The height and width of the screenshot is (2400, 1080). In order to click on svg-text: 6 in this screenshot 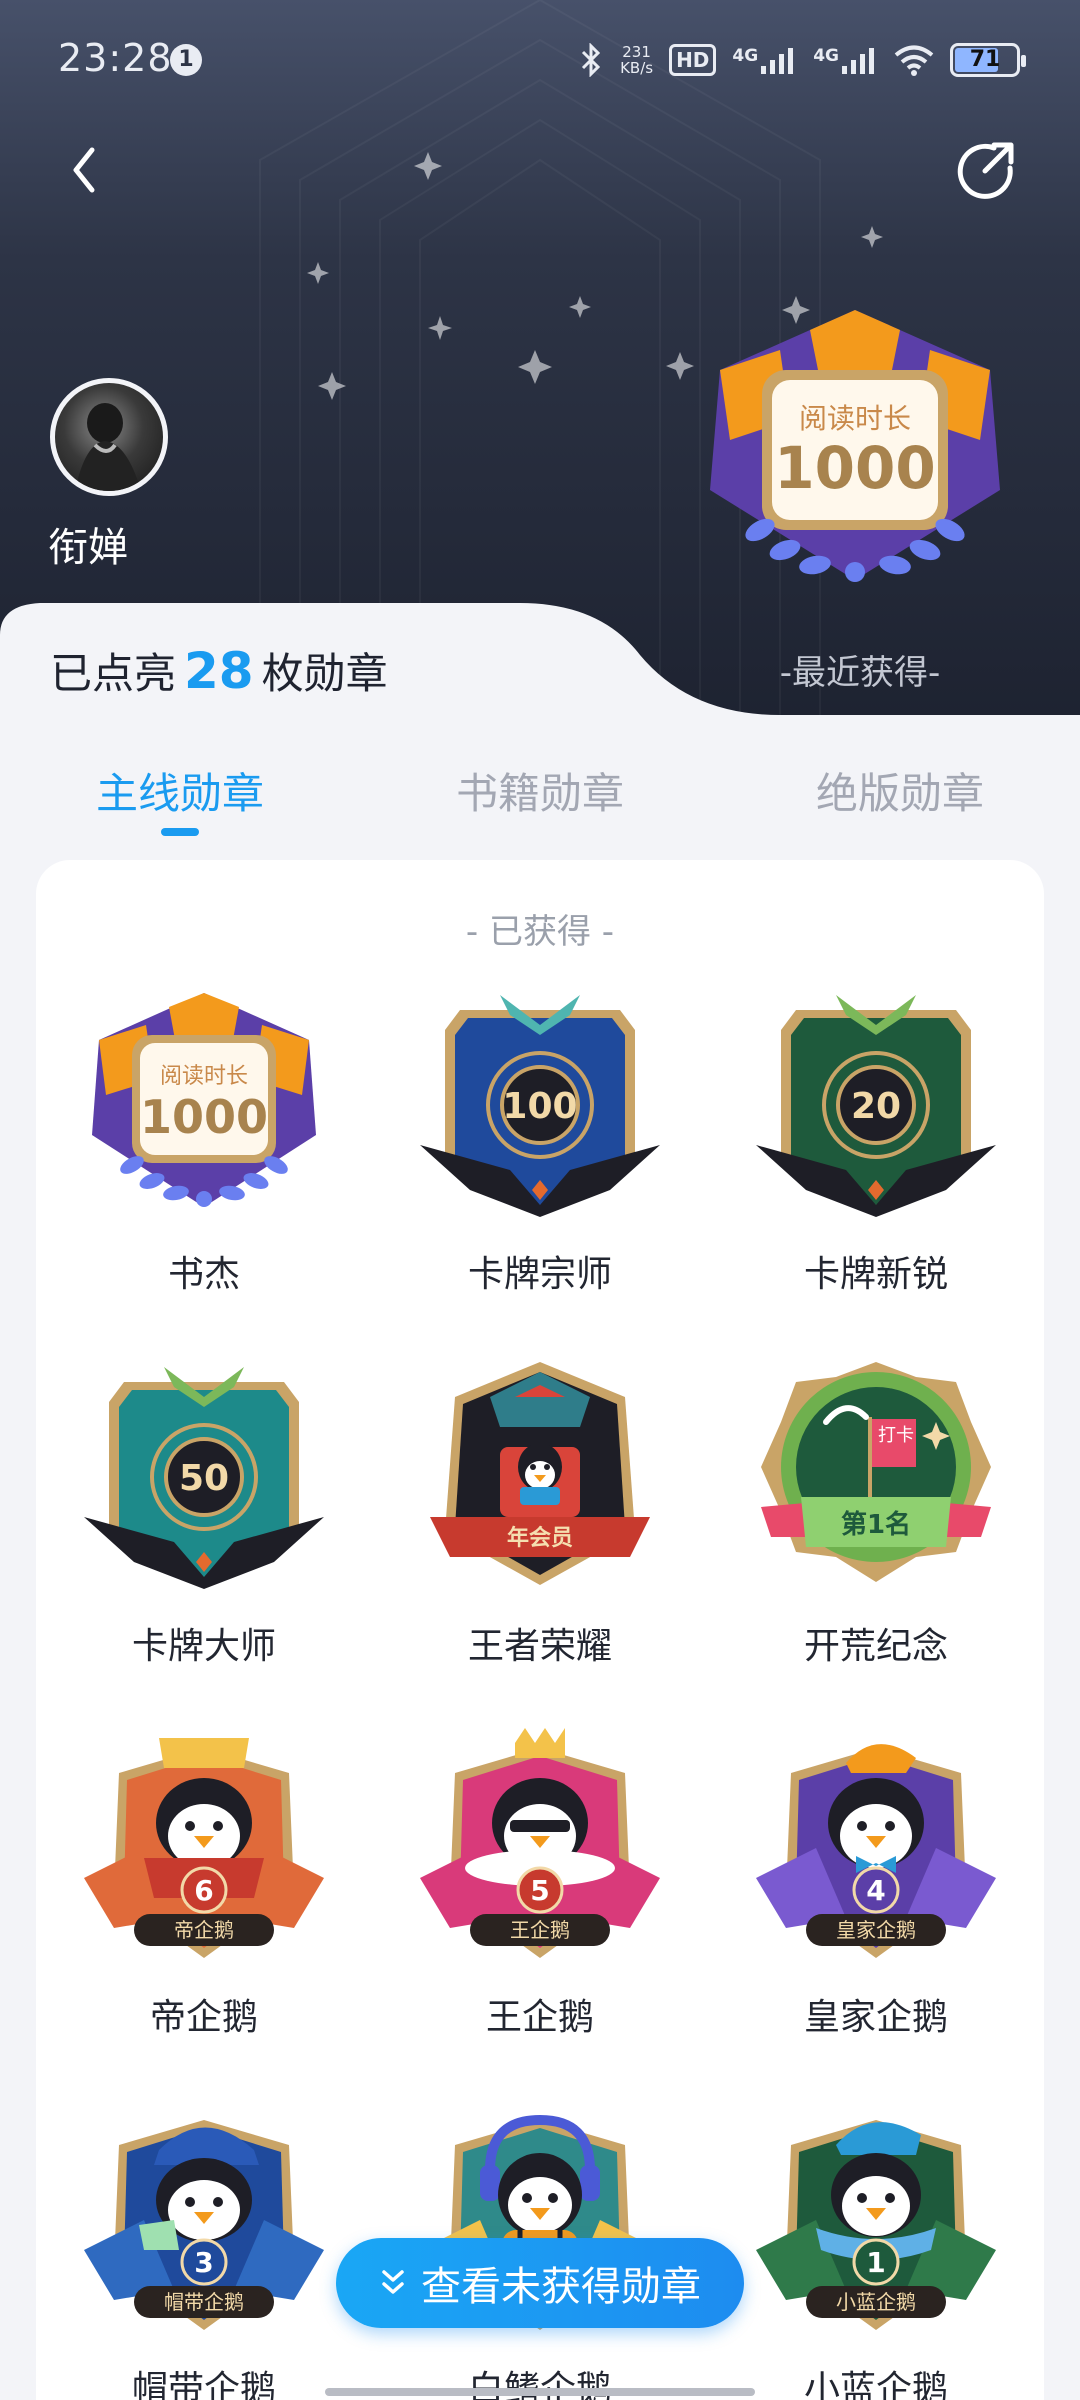, I will do `click(203, 1890)`.